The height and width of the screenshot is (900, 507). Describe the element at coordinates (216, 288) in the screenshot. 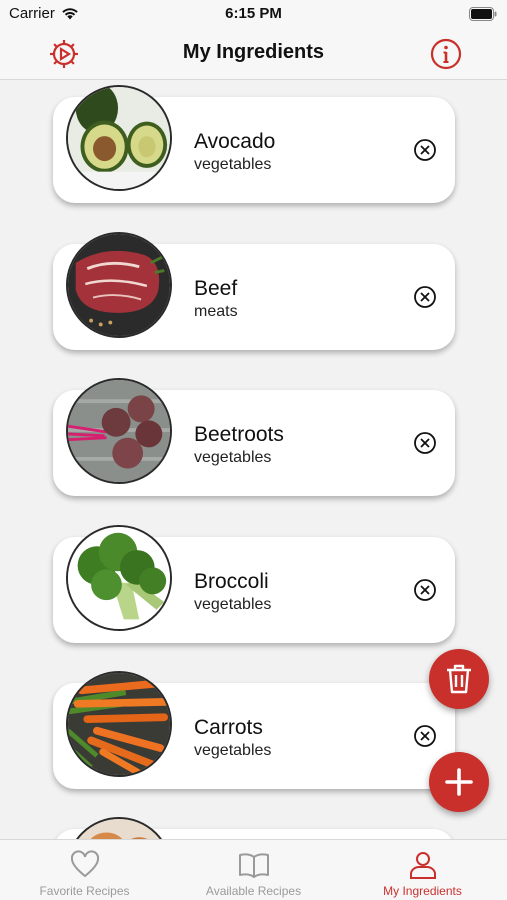

I see `ingredient-name: Beef` at that location.